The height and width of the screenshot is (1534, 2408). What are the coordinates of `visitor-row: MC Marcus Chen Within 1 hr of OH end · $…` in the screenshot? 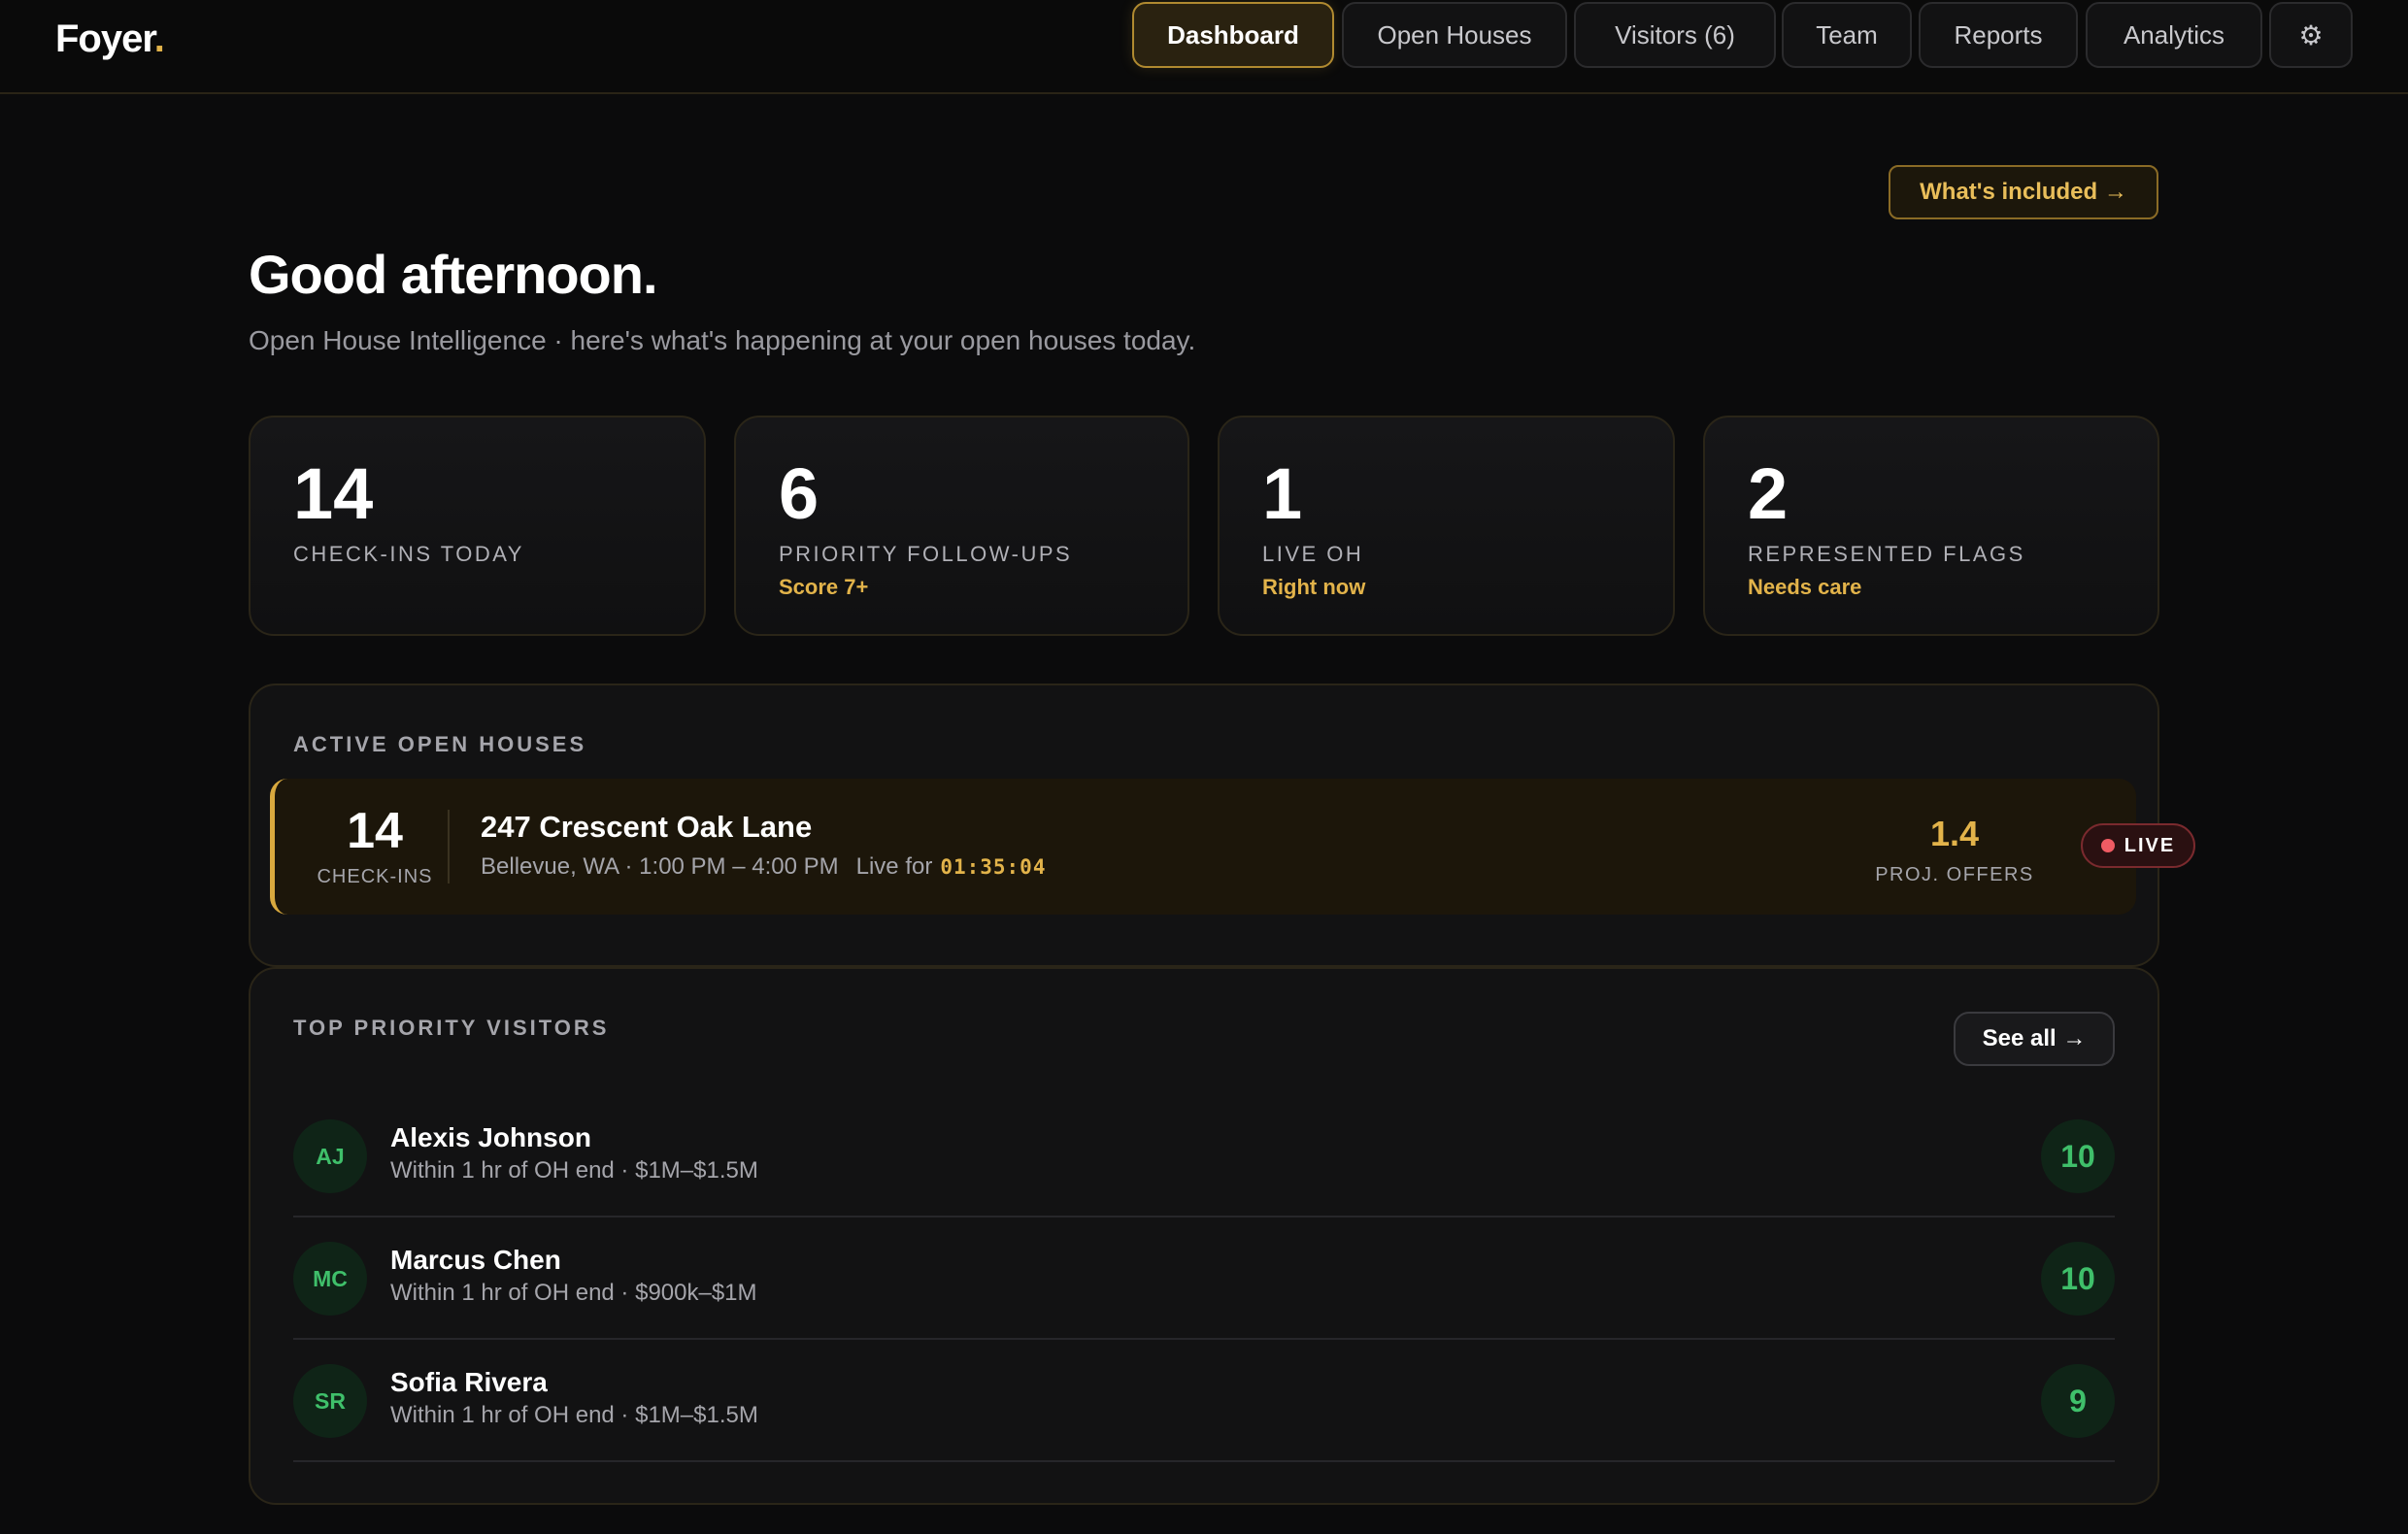 It's located at (1204, 1278).